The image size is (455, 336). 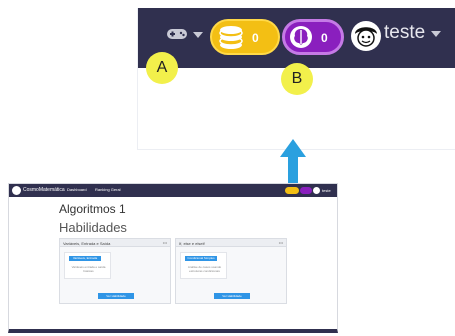 I want to click on mini-brain-badge, so click(x=306, y=190).